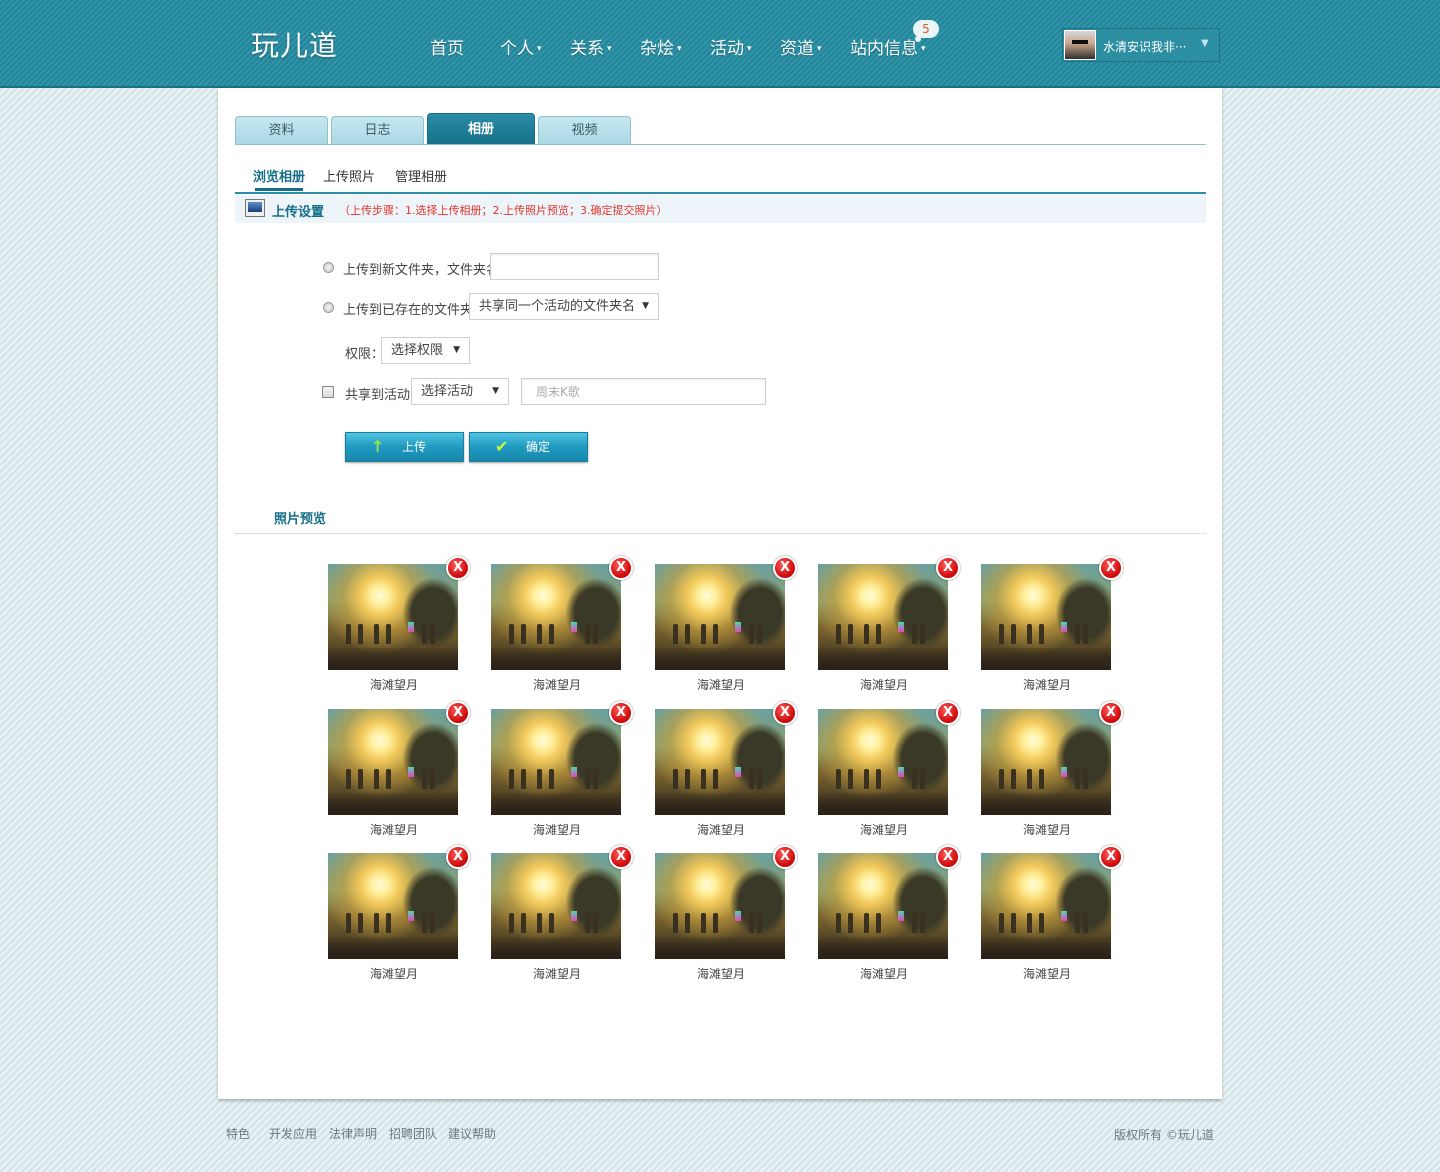  I want to click on nav-personal: 个人 ▾, so click(521, 46).